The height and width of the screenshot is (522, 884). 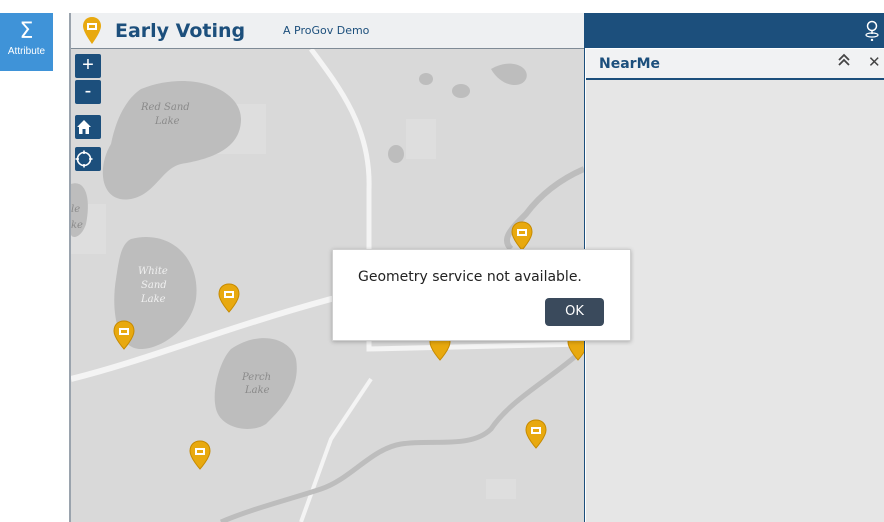 What do you see at coordinates (180, 31) in the screenshot?
I see `app-title: Early Voting` at bounding box center [180, 31].